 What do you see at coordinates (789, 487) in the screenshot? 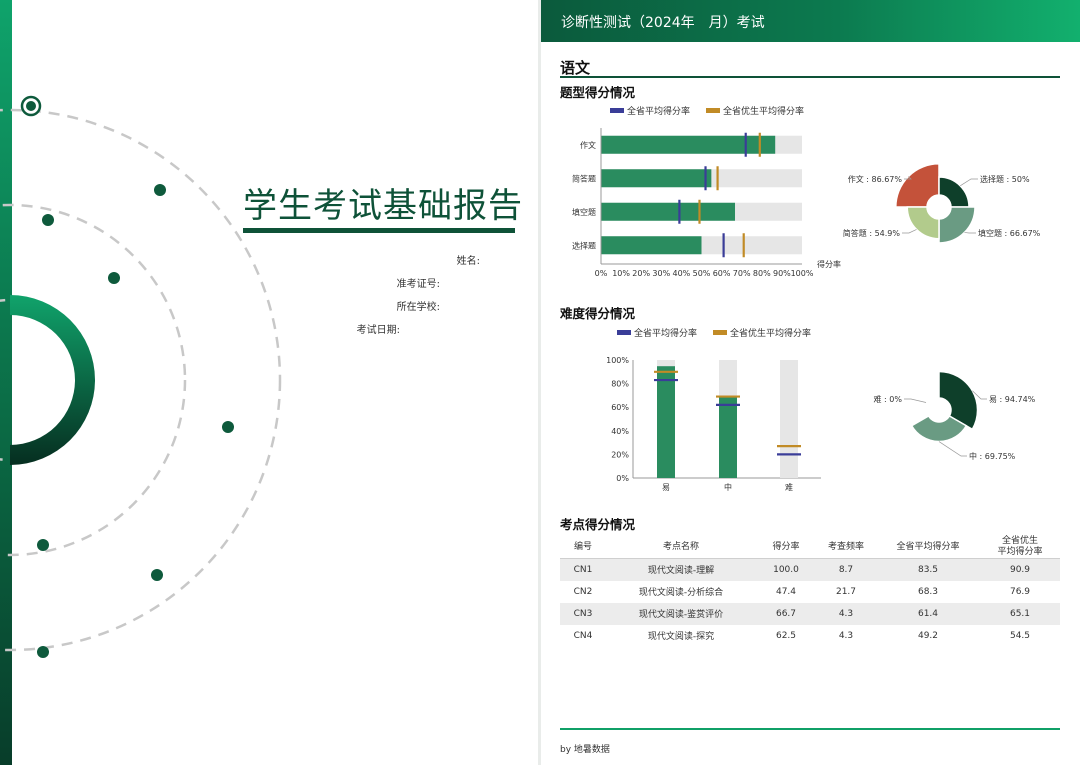
I see `category-label: 难` at bounding box center [789, 487].